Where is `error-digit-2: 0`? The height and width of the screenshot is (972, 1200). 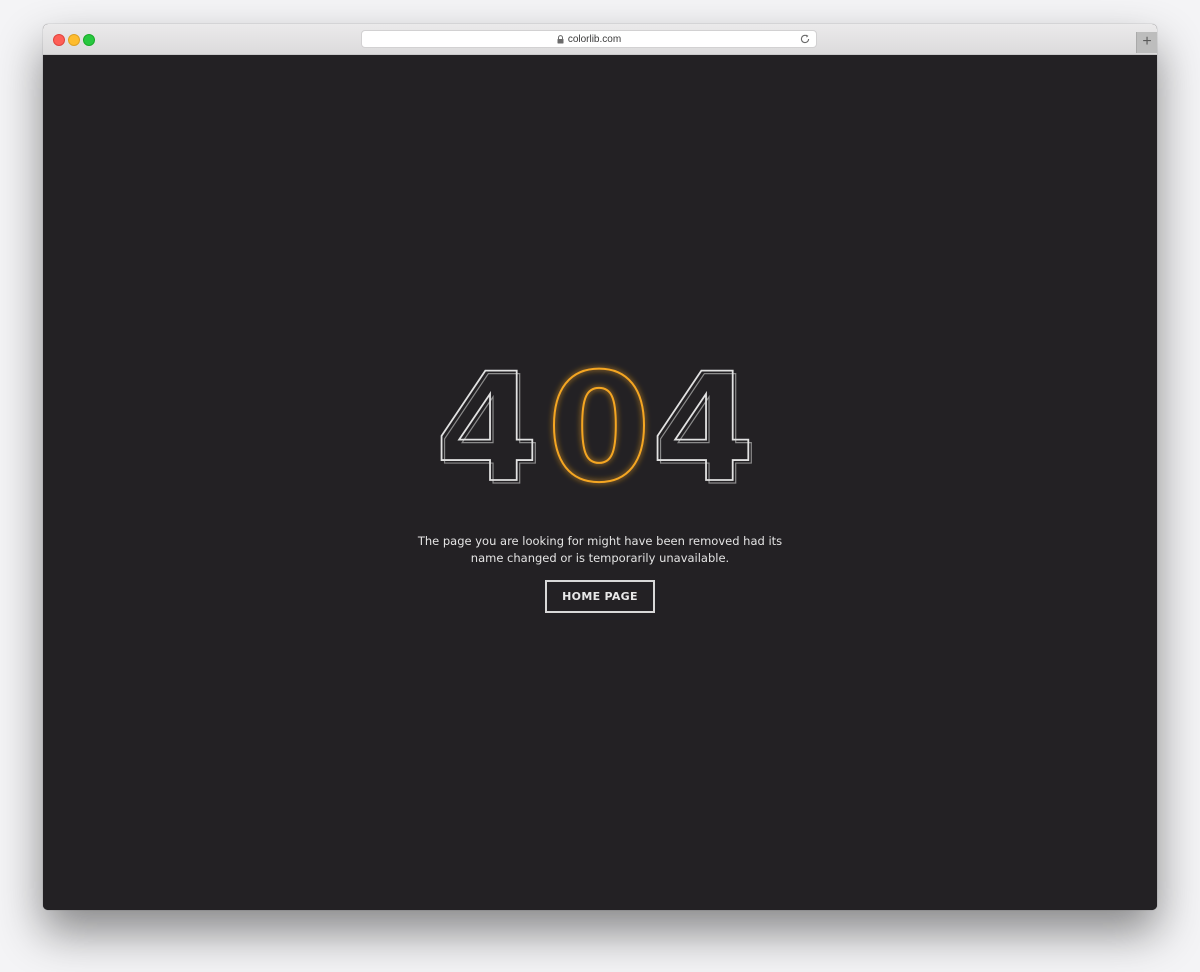
error-digit-2: 0 is located at coordinates (599, 437).